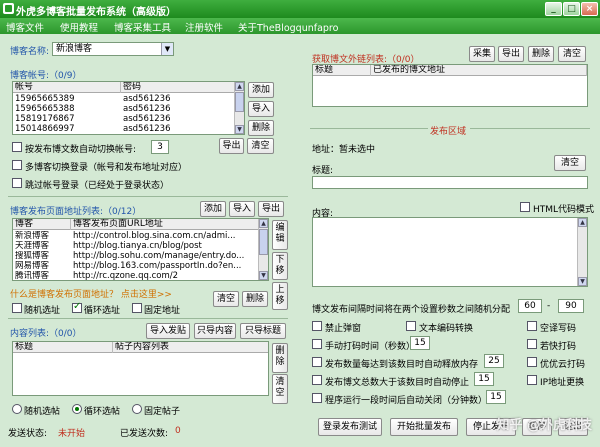 Image resolution: width=600 pixels, height=447 pixels. What do you see at coordinates (77, 307) in the screenshot?
I see `url-loop-checkbox` at bounding box center [77, 307].